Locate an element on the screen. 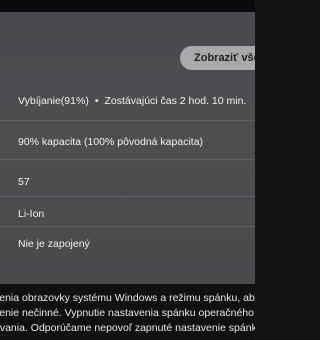 Image resolution: width=320 pixels, height=340 pixels. cycle-count: 57 is located at coordinates (24, 182).